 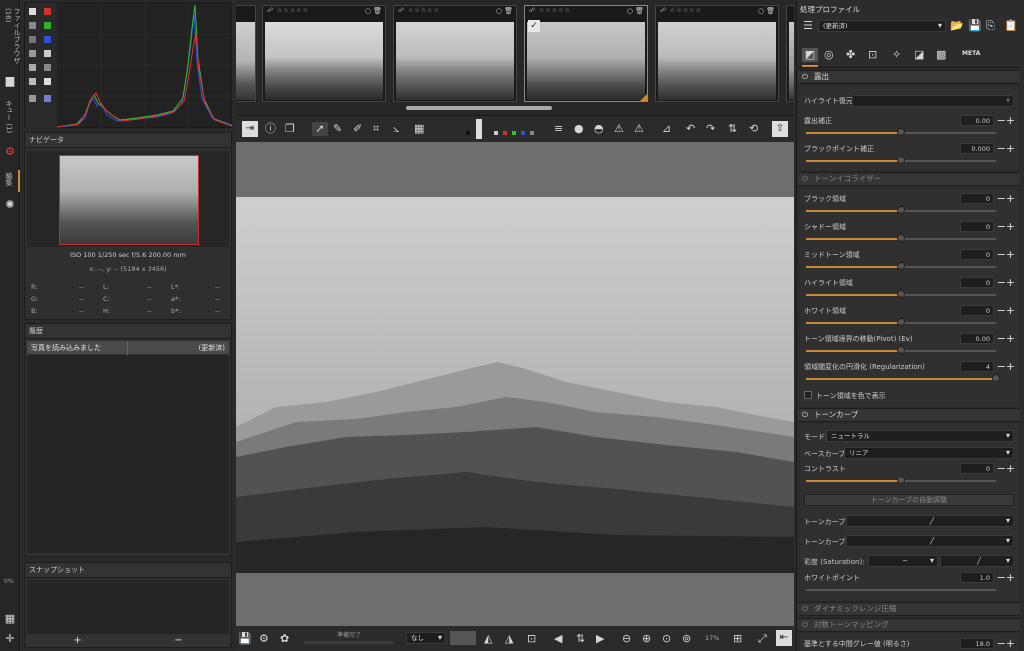 What do you see at coordinates (1006, 121) in the screenshot?
I see `exposure-stepper: −+` at bounding box center [1006, 121].